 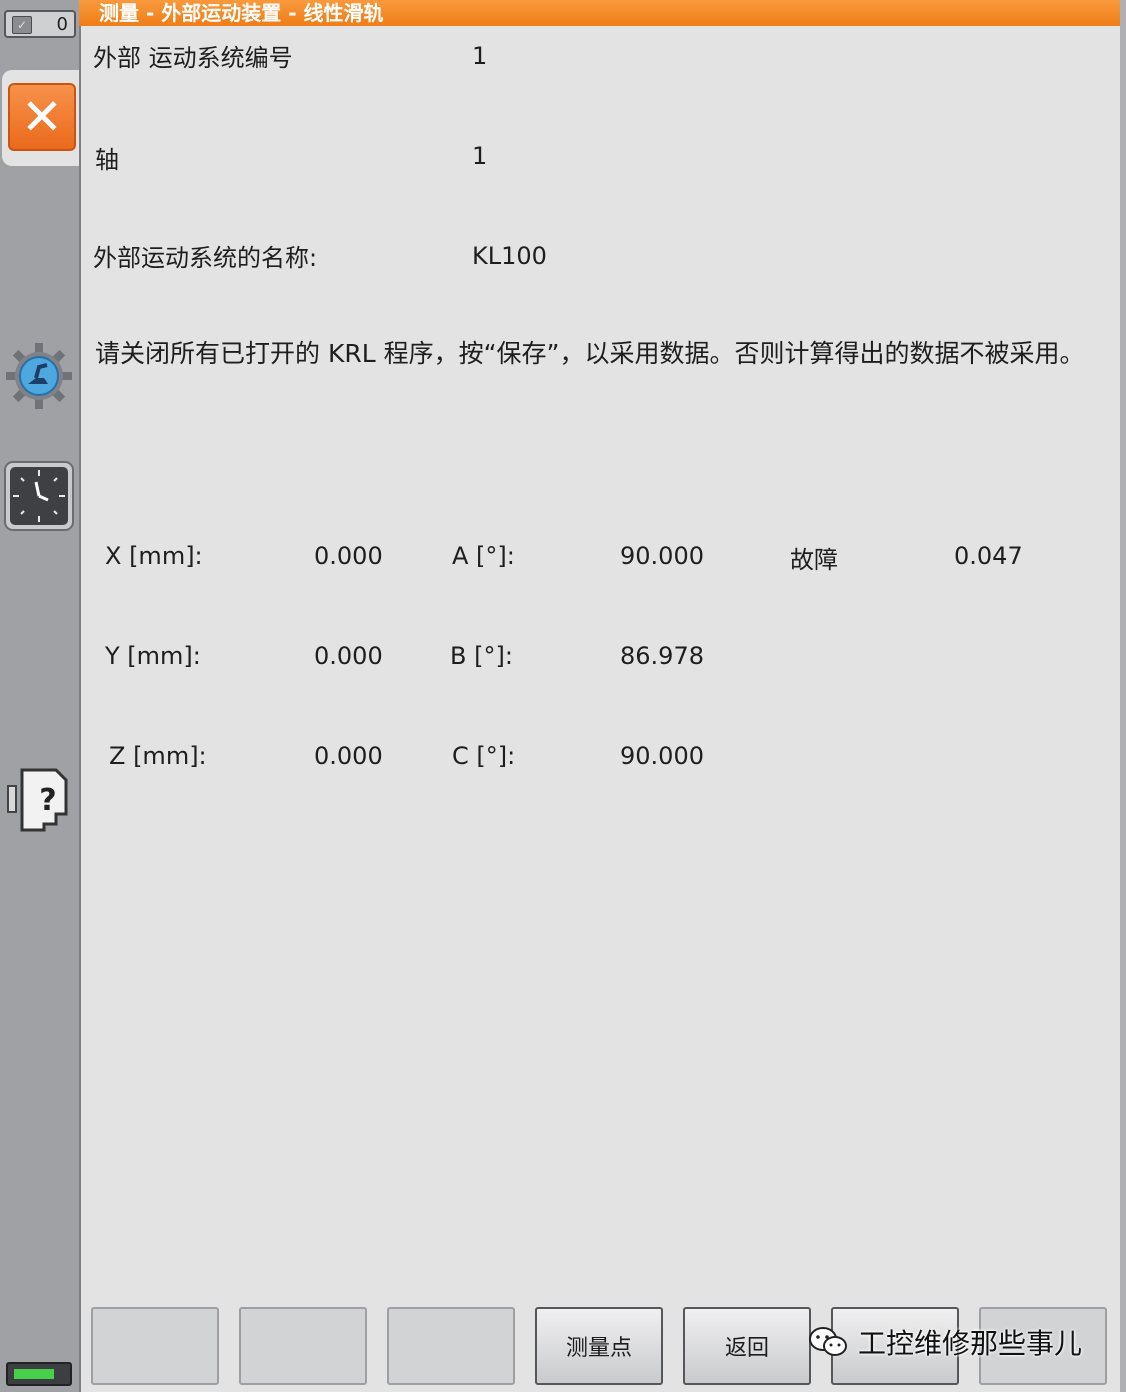 What do you see at coordinates (62, 24) in the screenshot?
I see `counter-value: 0` at bounding box center [62, 24].